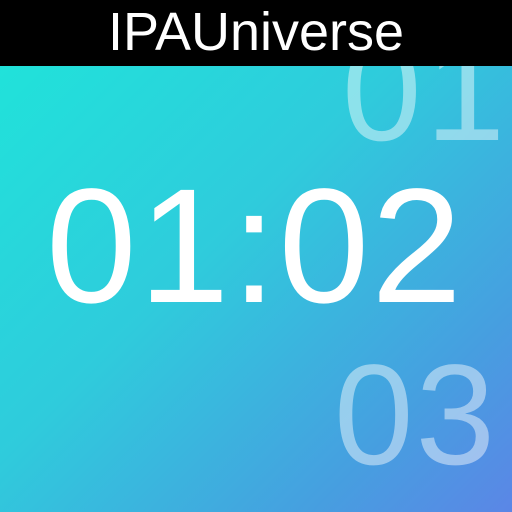 The width and height of the screenshot is (512, 512). I want to click on title-banner: IPAUniverse, so click(256, 33).